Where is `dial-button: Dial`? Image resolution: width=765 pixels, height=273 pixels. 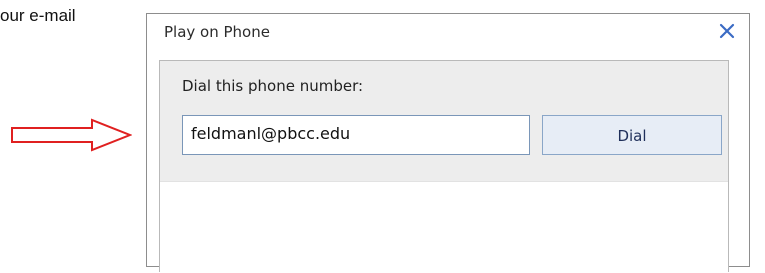 dial-button: Dial is located at coordinates (632, 135).